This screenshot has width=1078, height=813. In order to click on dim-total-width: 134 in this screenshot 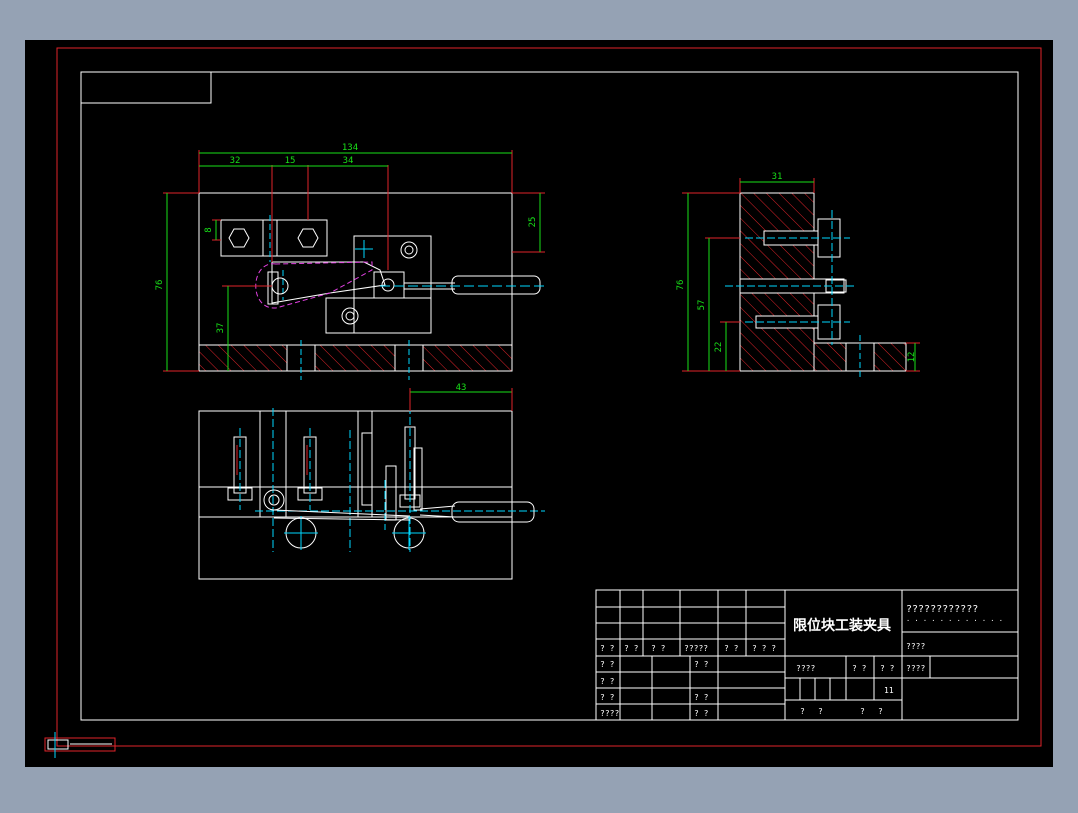, I will do `click(350, 148)`.